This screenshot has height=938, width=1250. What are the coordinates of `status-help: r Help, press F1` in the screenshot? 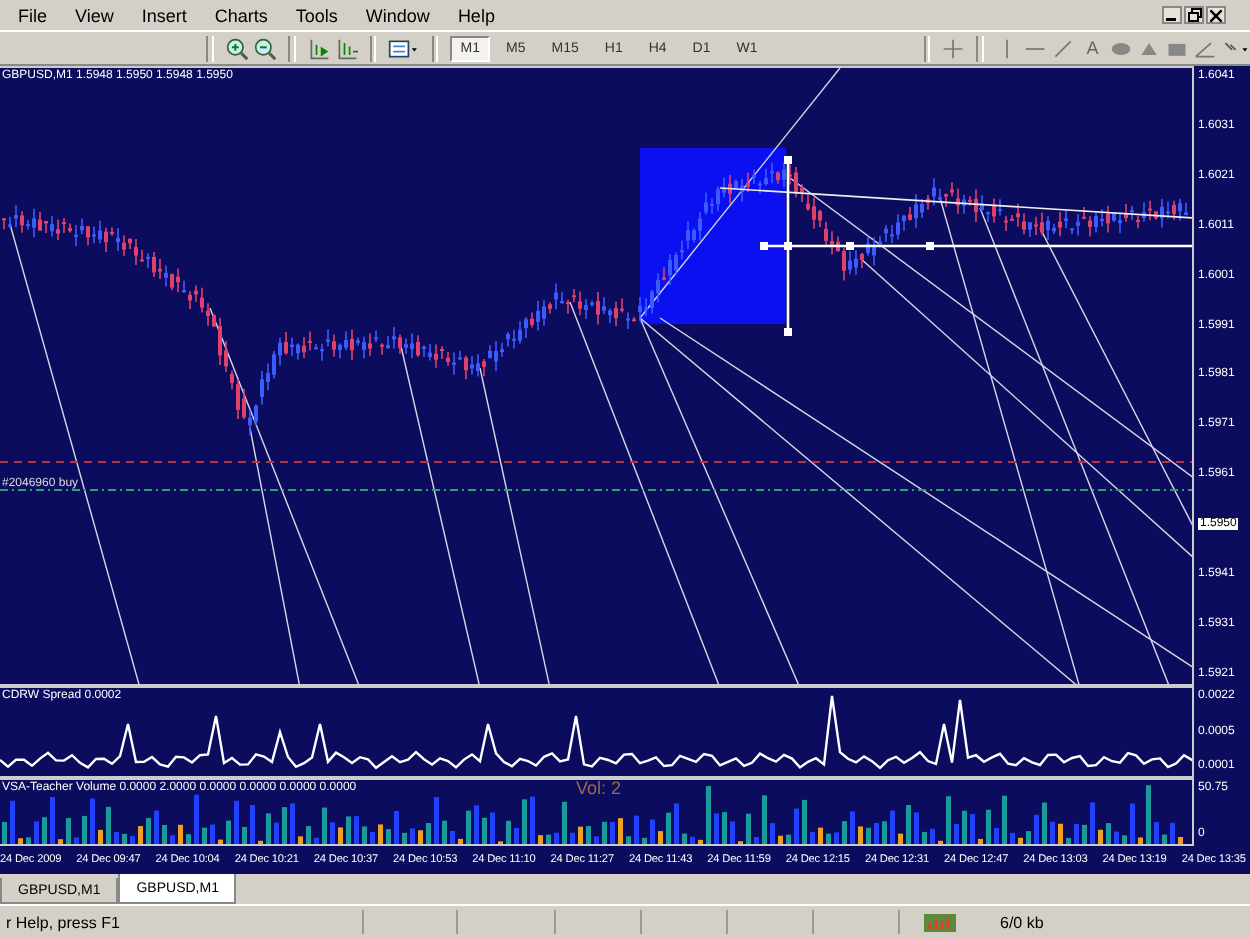 It's located at (182, 922).